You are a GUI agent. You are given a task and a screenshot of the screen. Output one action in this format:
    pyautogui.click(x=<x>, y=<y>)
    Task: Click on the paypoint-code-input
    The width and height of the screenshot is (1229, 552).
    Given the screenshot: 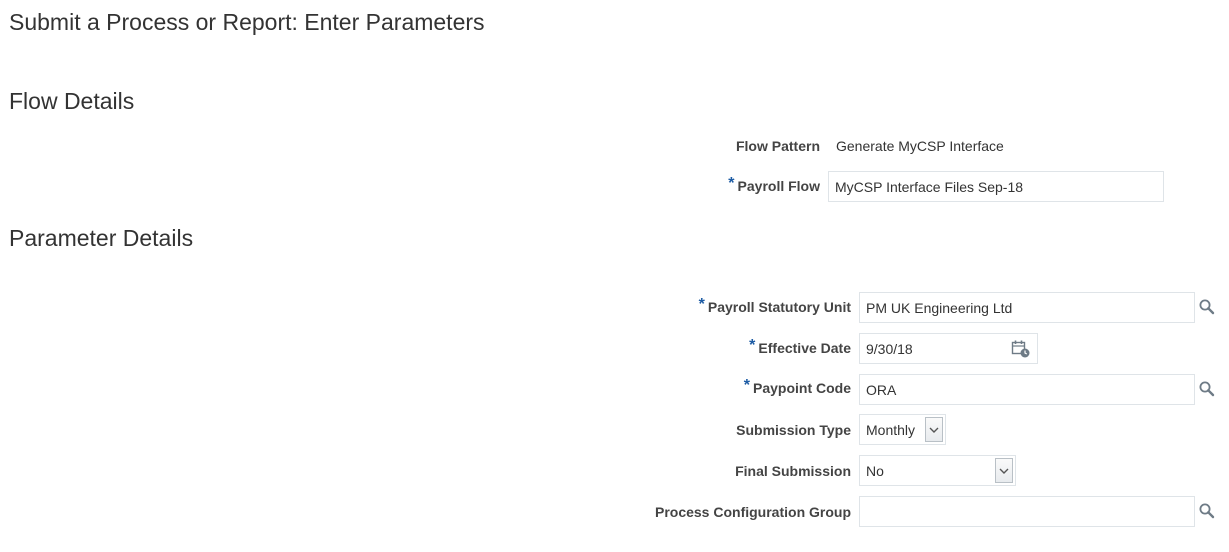 What is the action you would take?
    pyautogui.click(x=1027, y=389)
    